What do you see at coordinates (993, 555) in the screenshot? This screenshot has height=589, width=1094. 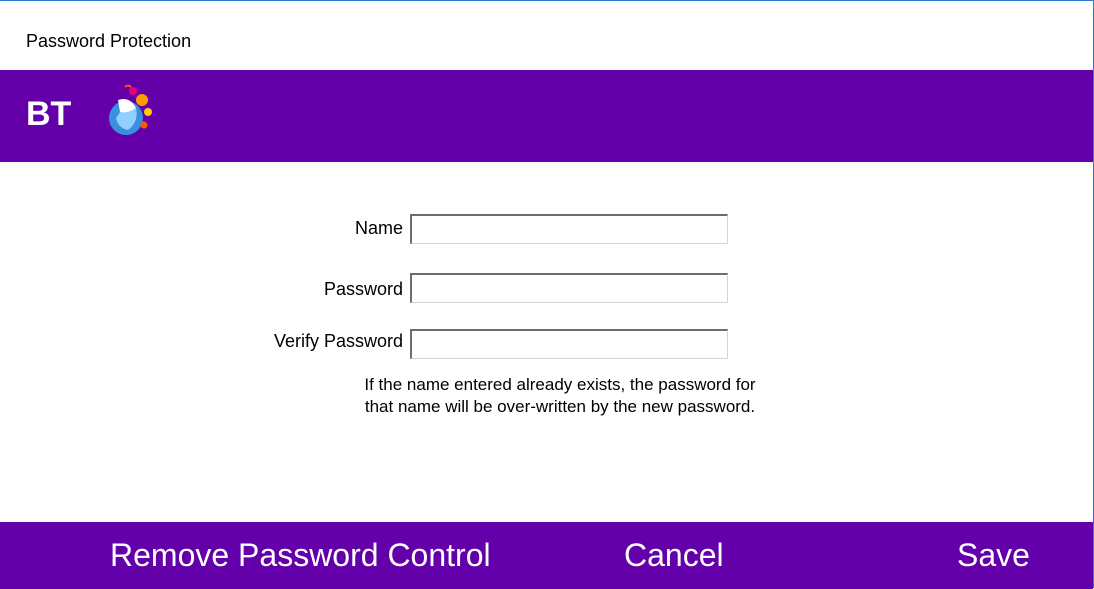 I see `save-button: Save` at bounding box center [993, 555].